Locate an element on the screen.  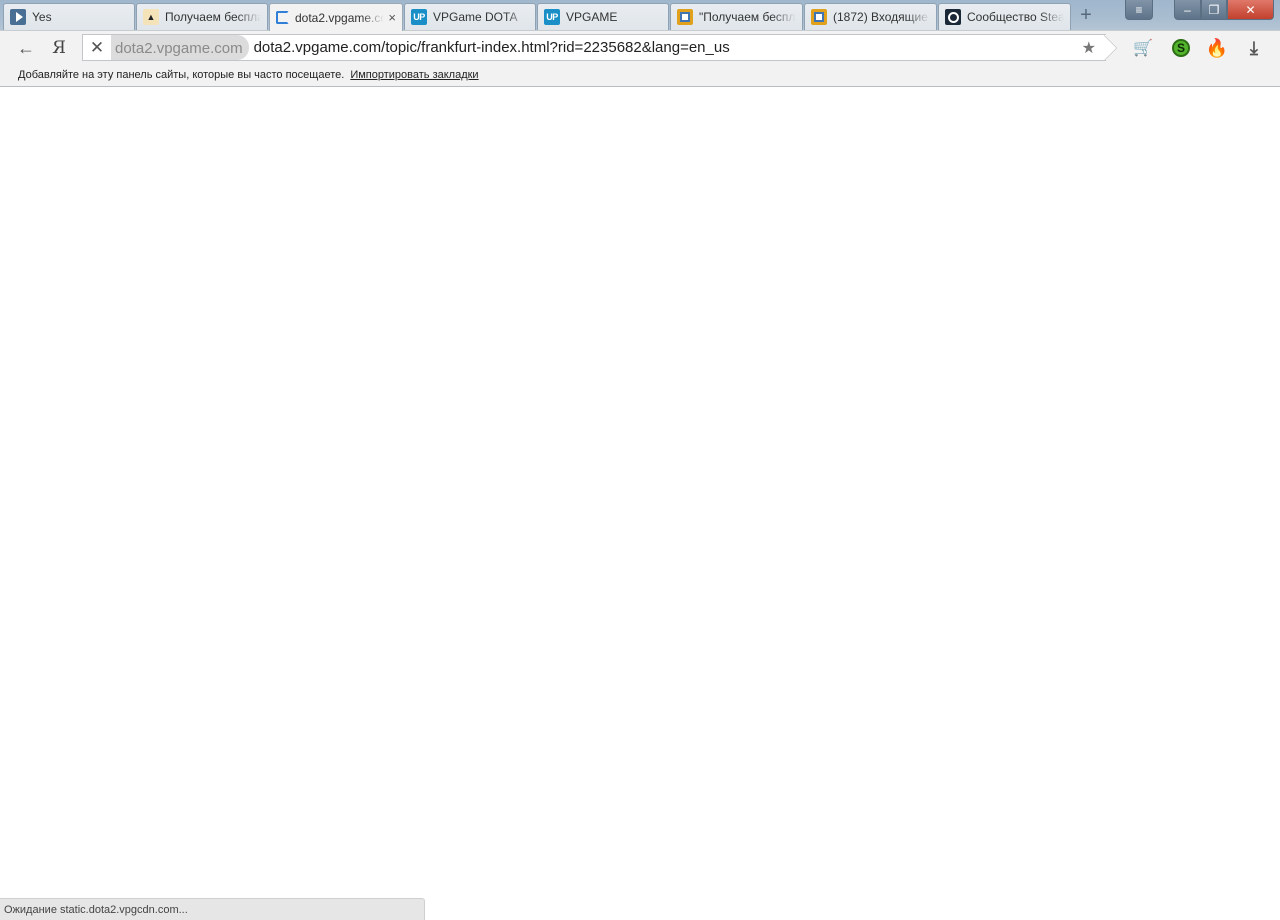
browser-menu-button: ≡ is located at coordinates (1139, 10).